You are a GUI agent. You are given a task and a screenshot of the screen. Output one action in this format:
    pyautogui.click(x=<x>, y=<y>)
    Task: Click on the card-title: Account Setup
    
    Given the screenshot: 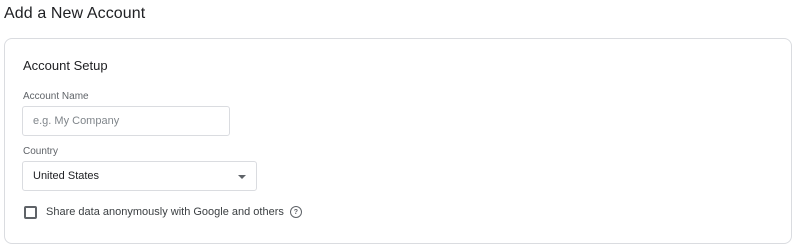 What is the action you would take?
    pyautogui.click(x=65, y=65)
    